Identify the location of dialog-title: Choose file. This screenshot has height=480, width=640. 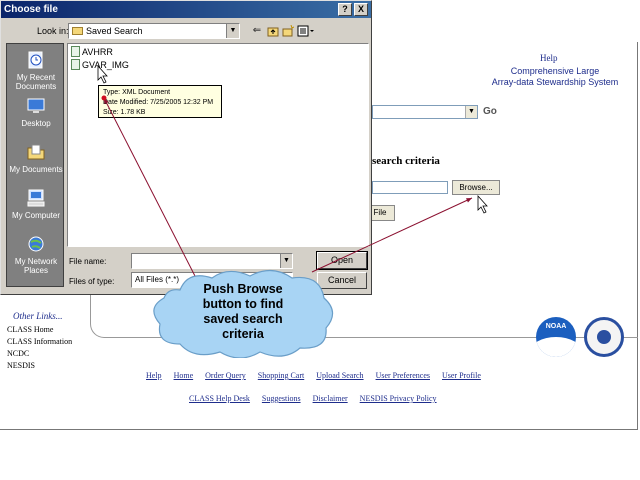
(31, 9).